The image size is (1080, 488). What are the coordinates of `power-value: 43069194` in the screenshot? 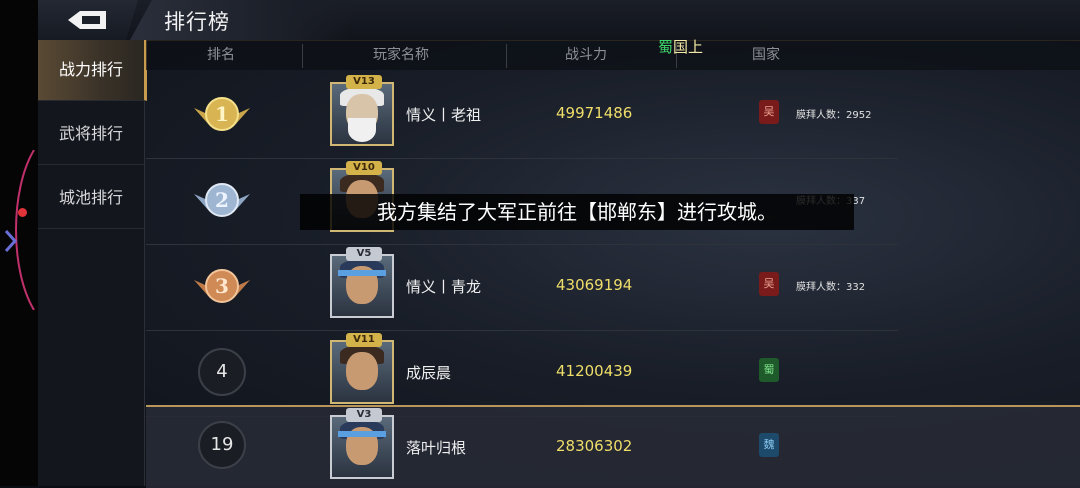 It's located at (594, 285).